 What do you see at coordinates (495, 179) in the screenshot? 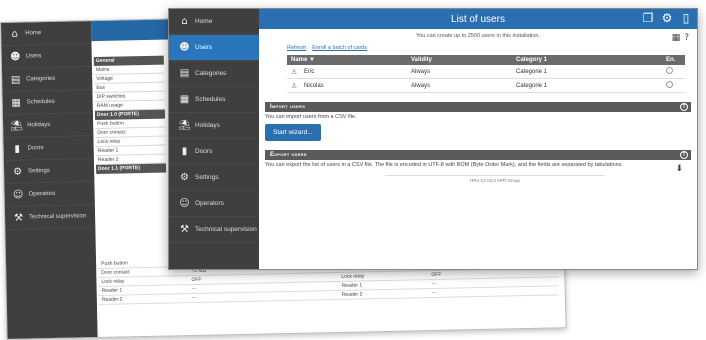
I see `footer-version: HR4 V2.02.0 APR Group` at bounding box center [495, 179].